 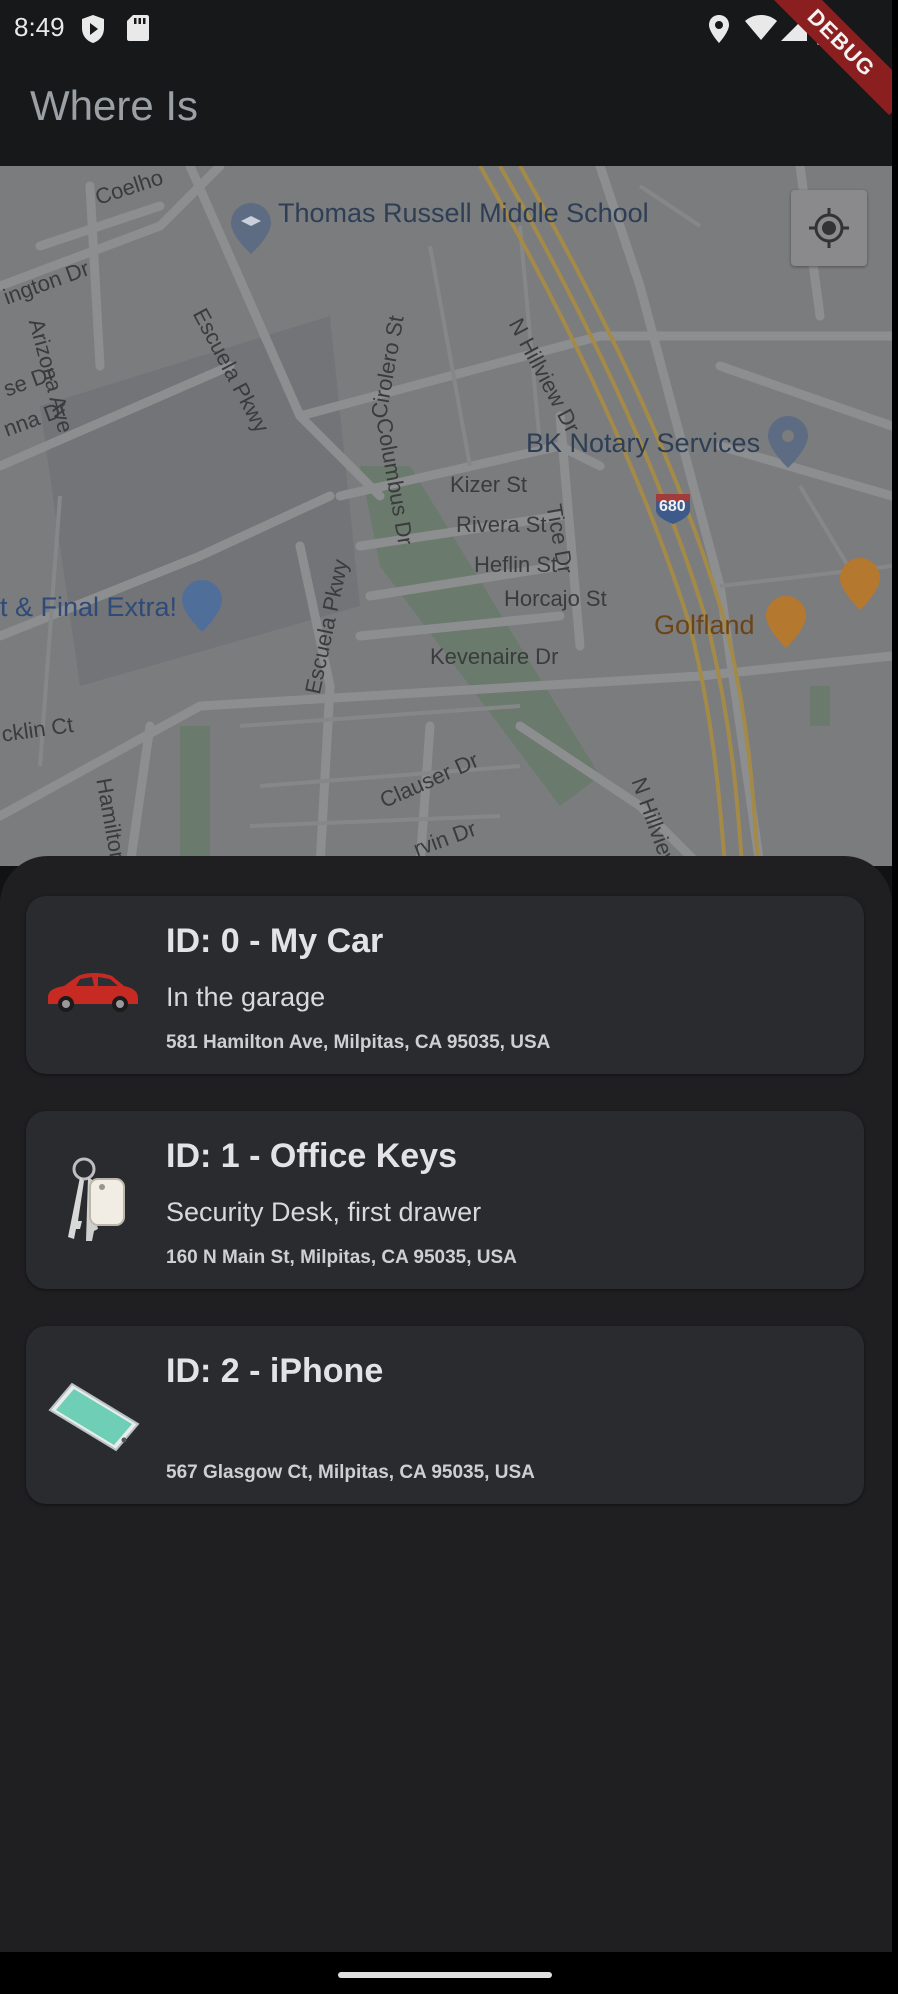 I want to click on item-title: ID: 2 - iPhone, so click(x=275, y=1371).